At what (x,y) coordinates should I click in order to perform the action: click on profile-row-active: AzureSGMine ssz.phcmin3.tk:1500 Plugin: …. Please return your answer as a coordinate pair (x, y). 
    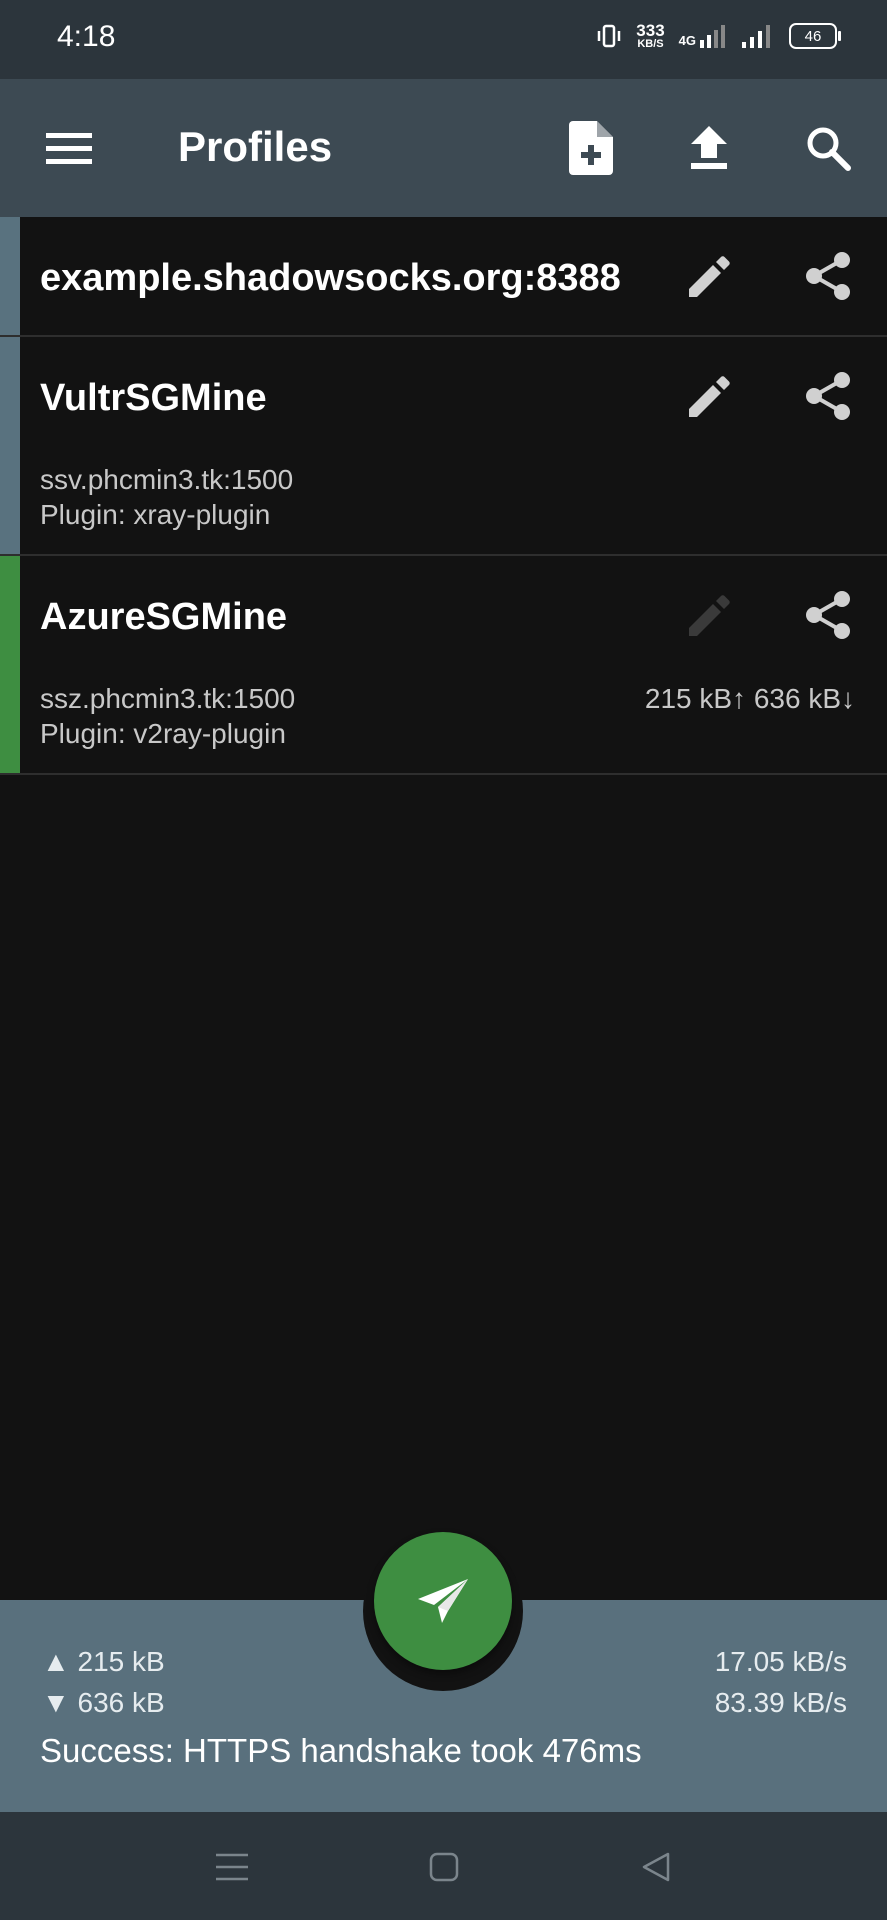
    Looking at the image, I should click on (443, 665).